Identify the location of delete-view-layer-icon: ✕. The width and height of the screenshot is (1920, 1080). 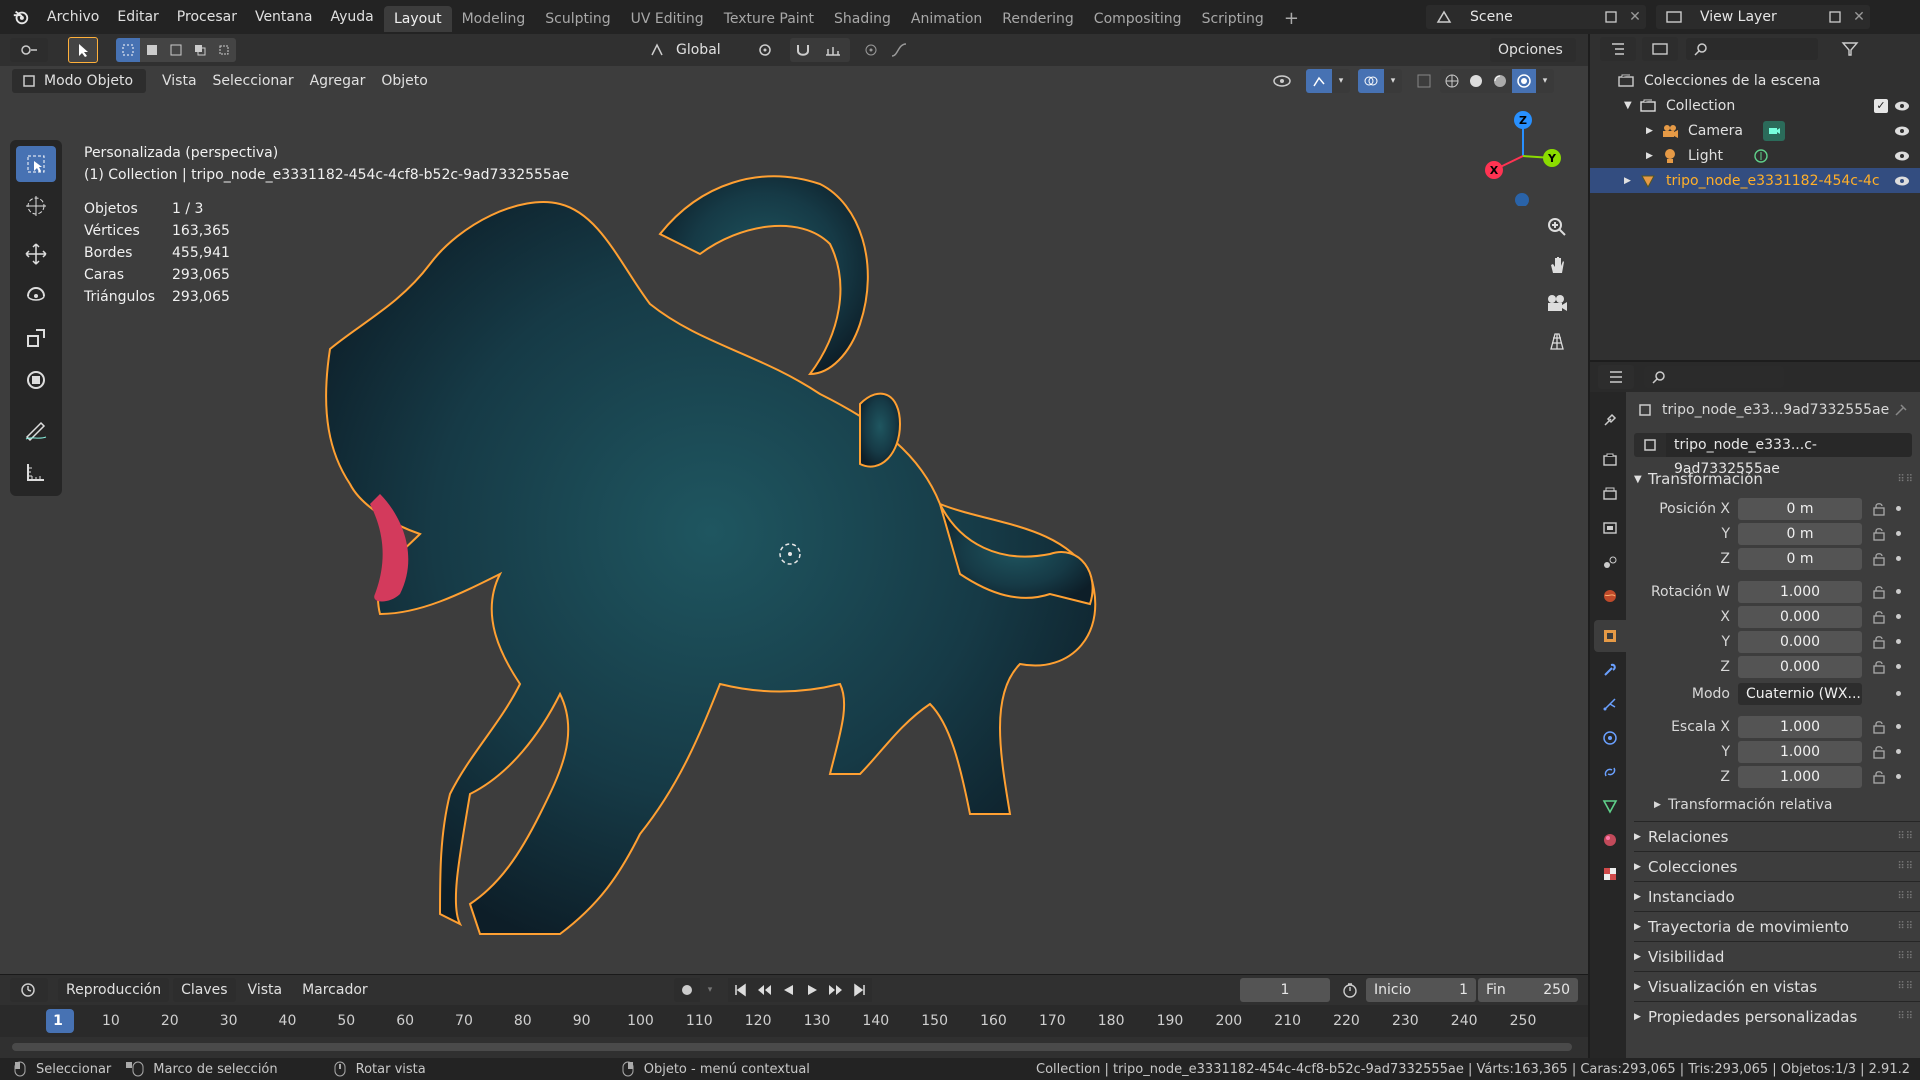
(1859, 17).